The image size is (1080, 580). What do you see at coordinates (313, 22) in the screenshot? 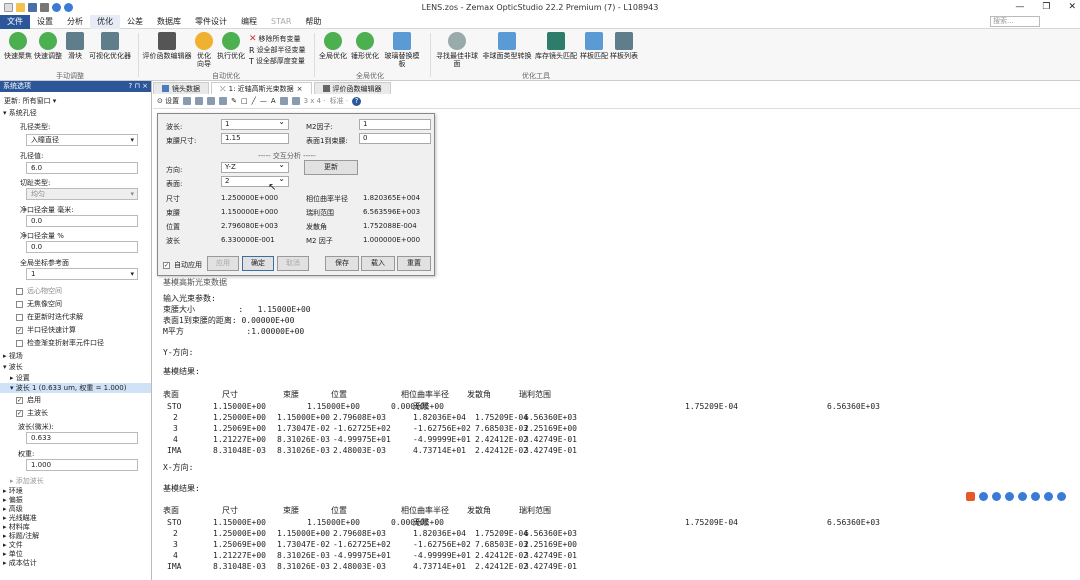
I see `menu-help: 帮助` at bounding box center [313, 22].